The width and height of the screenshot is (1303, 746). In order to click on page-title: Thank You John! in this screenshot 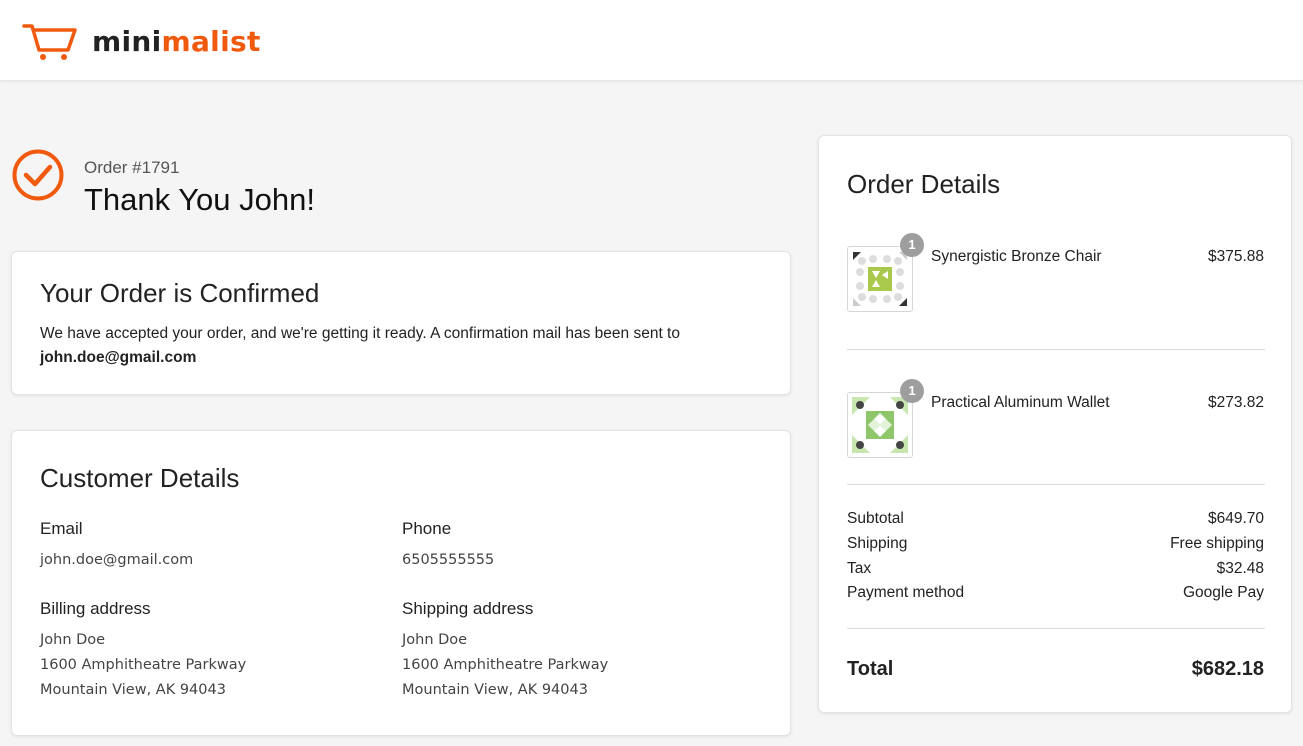, I will do `click(199, 199)`.